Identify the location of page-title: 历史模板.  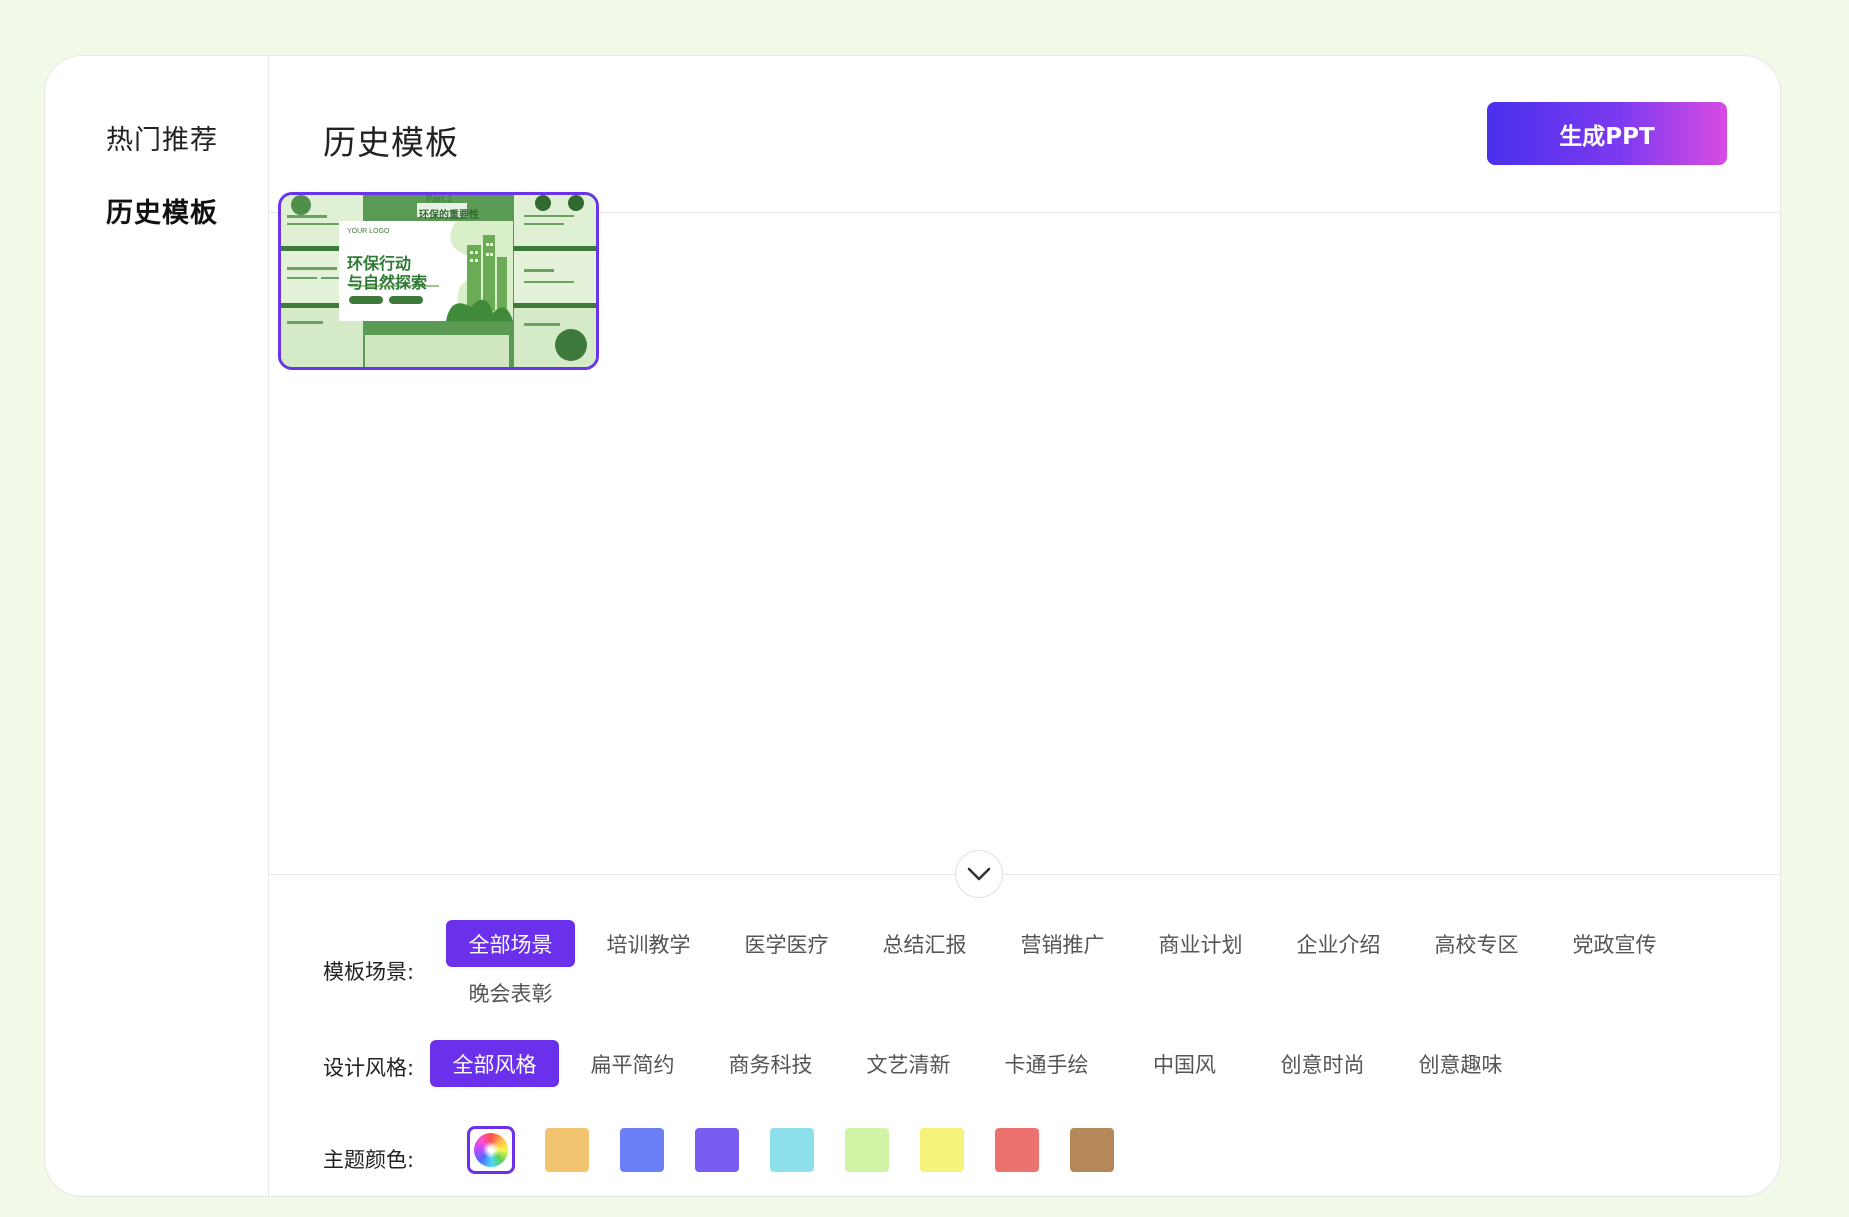
(391, 142).